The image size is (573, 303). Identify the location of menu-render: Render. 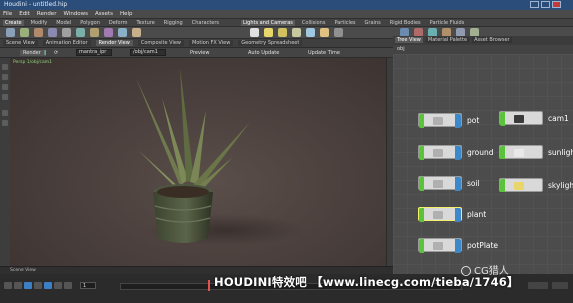
(47, 14).